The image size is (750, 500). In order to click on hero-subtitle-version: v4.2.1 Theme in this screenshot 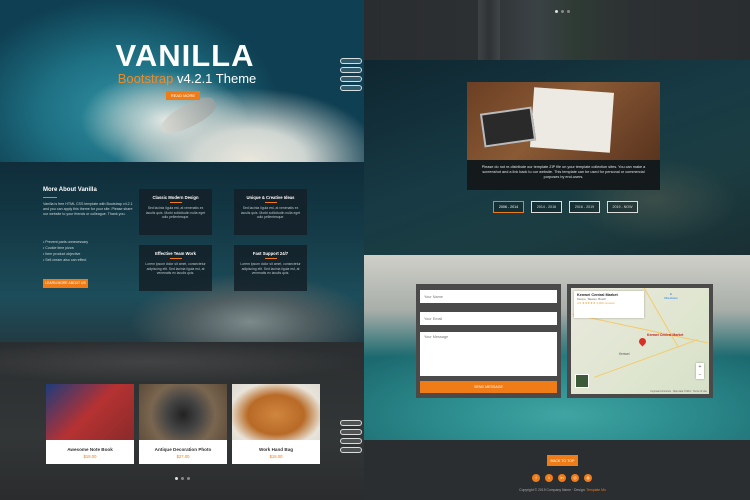, I will do `click(215, 78)`.